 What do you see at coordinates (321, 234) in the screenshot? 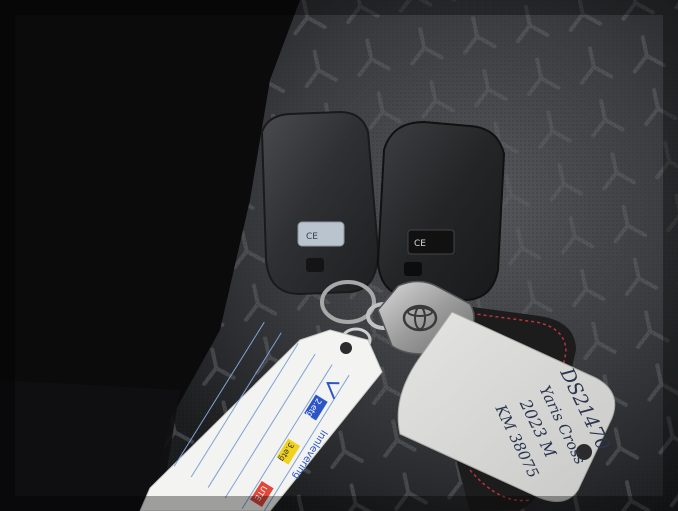
I see `fob-left-label-plate` at bounding box center [321, 234].